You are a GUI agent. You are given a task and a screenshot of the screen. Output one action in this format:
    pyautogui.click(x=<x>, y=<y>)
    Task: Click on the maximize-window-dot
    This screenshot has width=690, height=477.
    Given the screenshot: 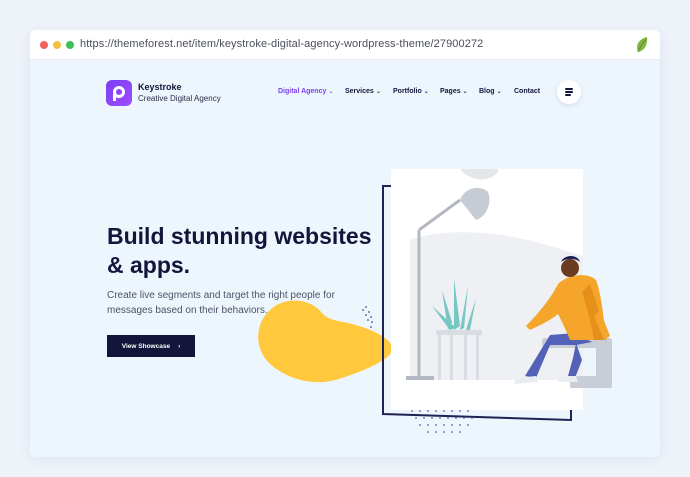 What is the action you would take?
    pyautogui.click(x=70, y=45)
    